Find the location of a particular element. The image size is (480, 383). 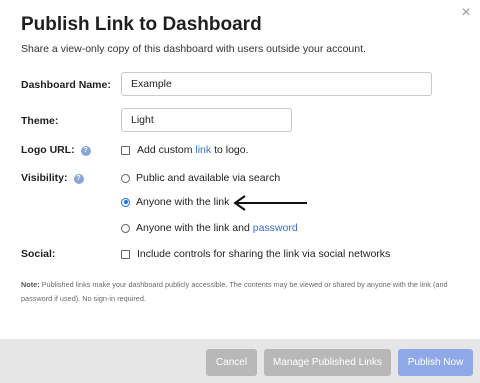

visibility-option-label: Anyone with the link and is located at coordinates (193, 228).